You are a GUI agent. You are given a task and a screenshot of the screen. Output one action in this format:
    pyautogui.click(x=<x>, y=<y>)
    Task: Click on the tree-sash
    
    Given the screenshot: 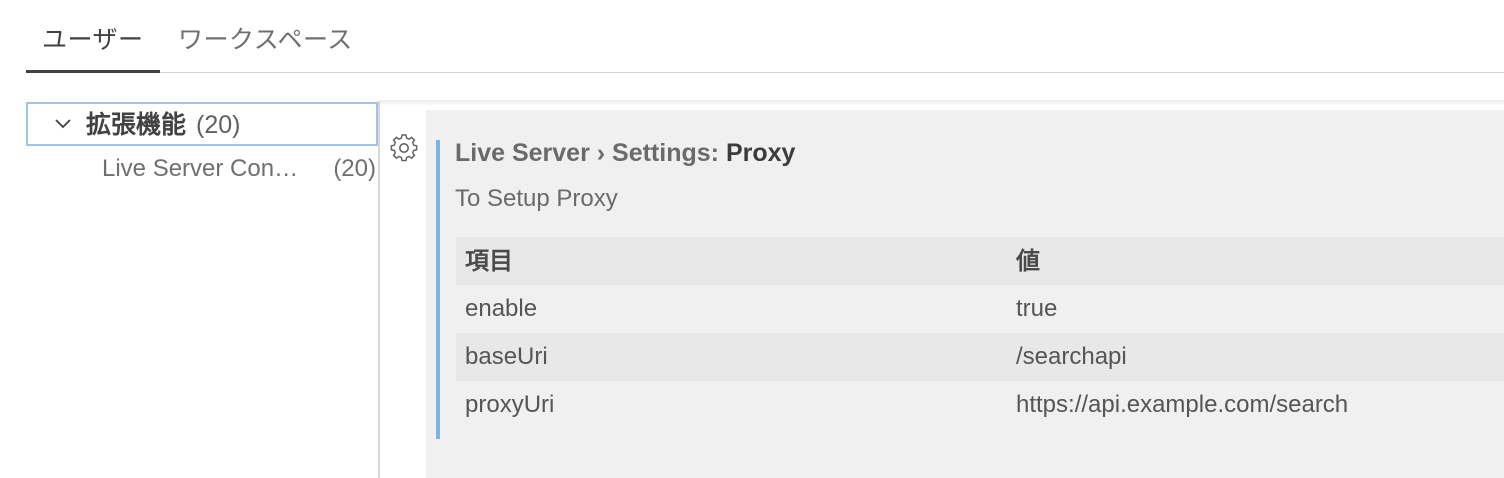 What is the action you would take?
    pyautogui.click(x=379, y=289)
    